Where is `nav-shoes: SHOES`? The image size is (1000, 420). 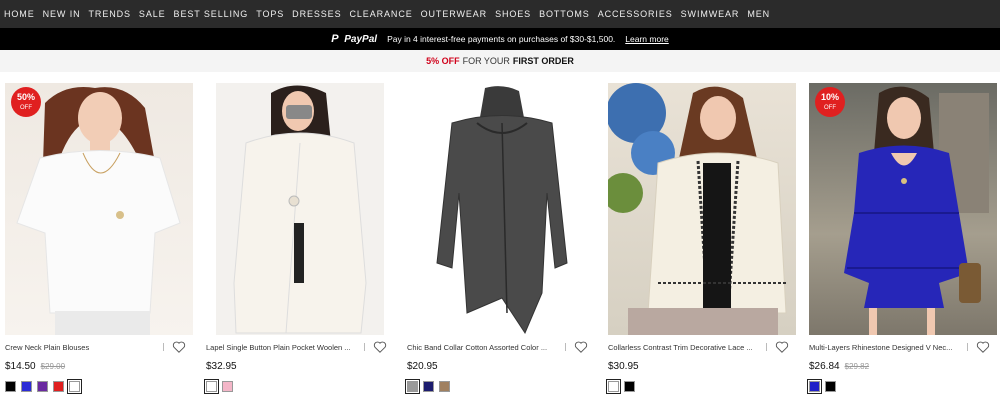
nav-shoes: SHOES is located at coordinates (513, 14).